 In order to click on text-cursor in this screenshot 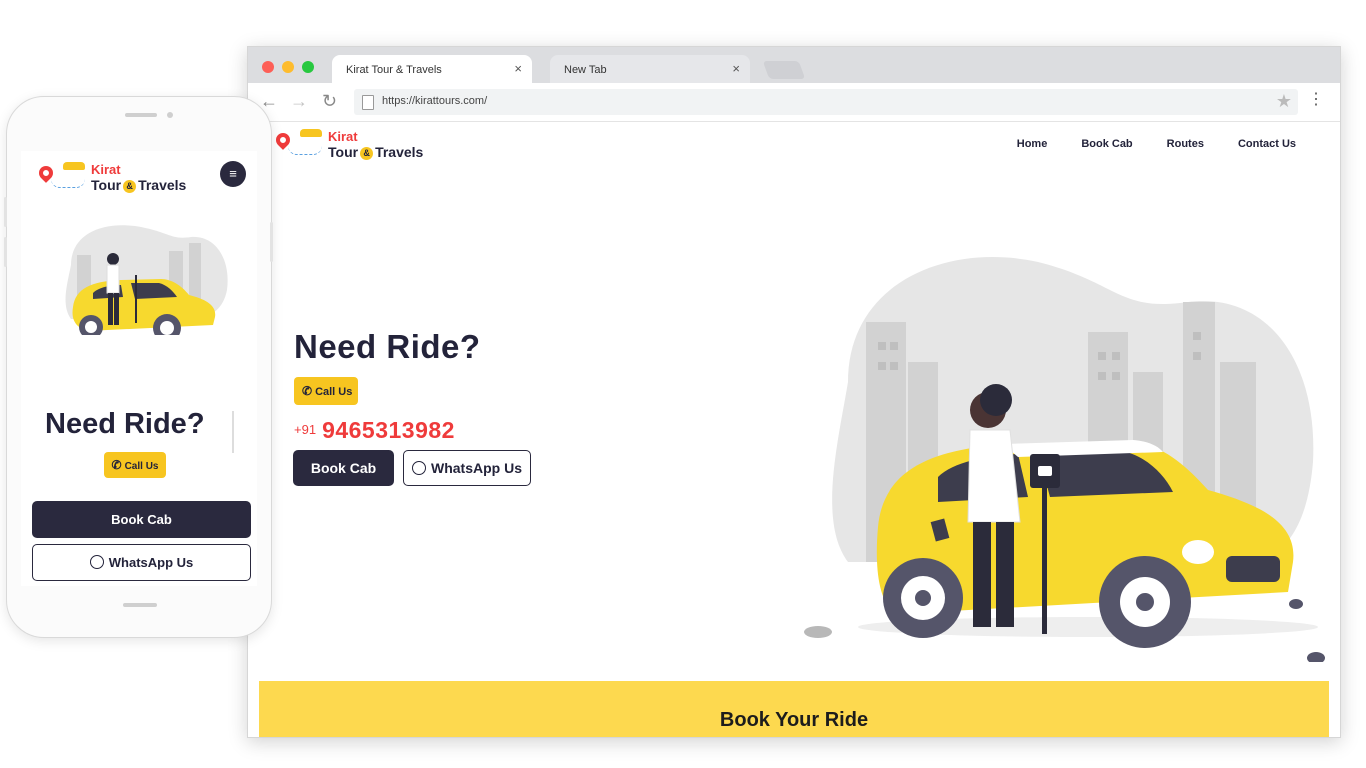, I will do `click(233, 432)`.